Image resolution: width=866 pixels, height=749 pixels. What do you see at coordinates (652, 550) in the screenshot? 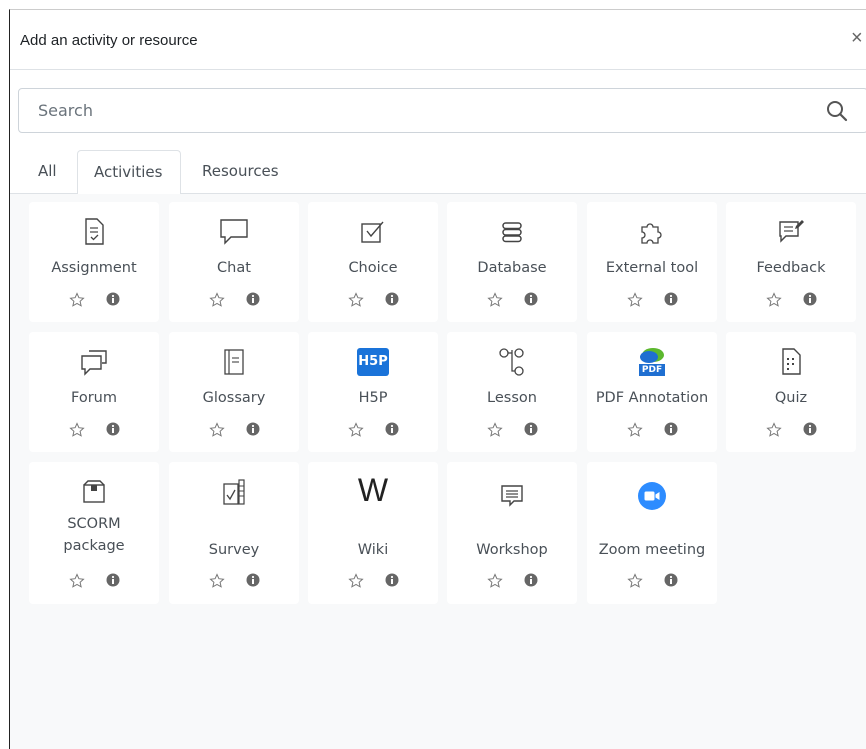
I see `activity-label: Zoom meeting` at bounding box center [652, 550].